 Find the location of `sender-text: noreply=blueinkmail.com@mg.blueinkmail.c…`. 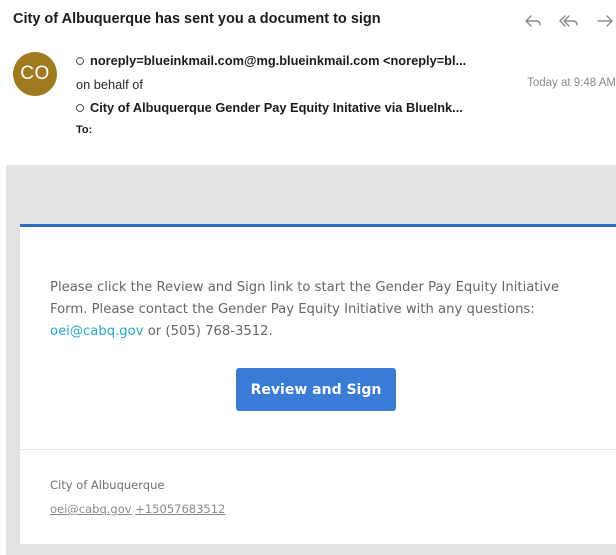

sender-text: noreply=blueinkmail.com@mg.blueinkmail.c… is located at coordinates (278, 60).